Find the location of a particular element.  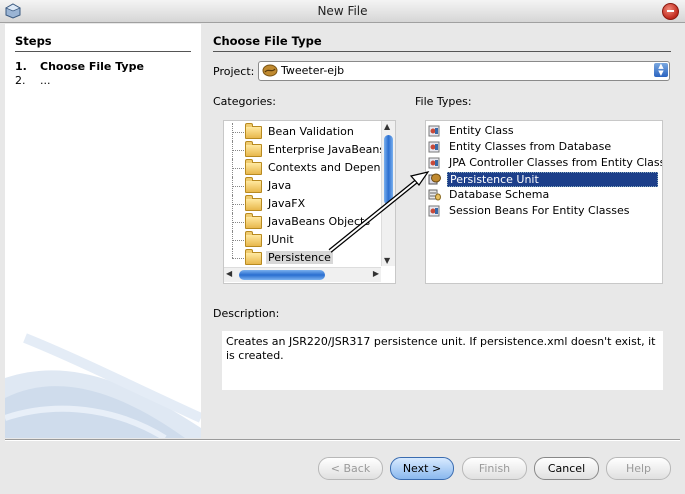

title-bar: New File is located at coordinates (342, 11).